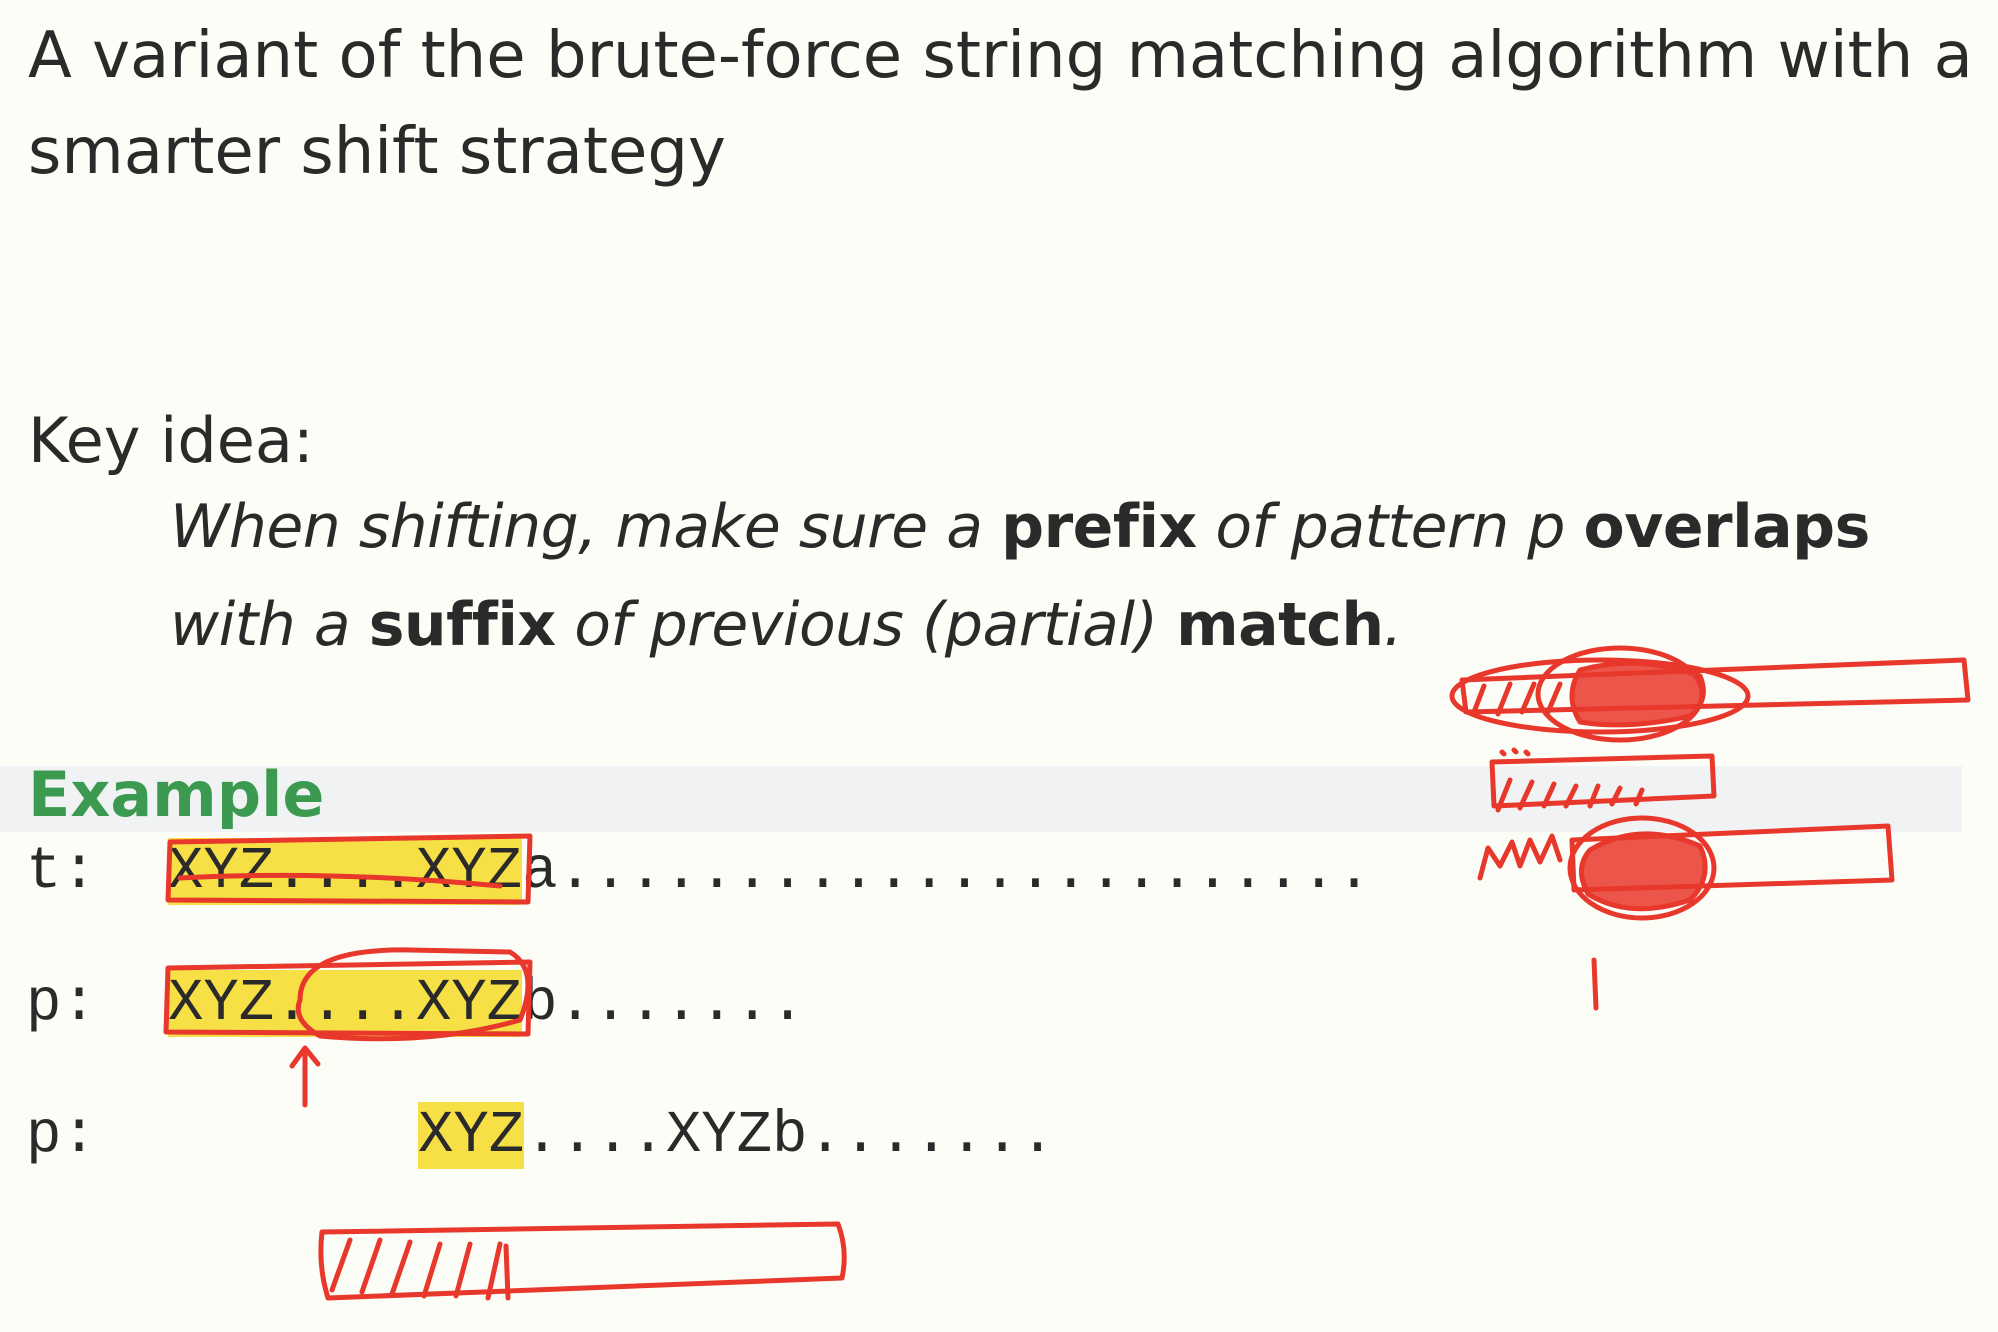 The width and height of the screenshot is (1998, 1332). I want to click on ink-top-circle-outer, so click(1600, 696).